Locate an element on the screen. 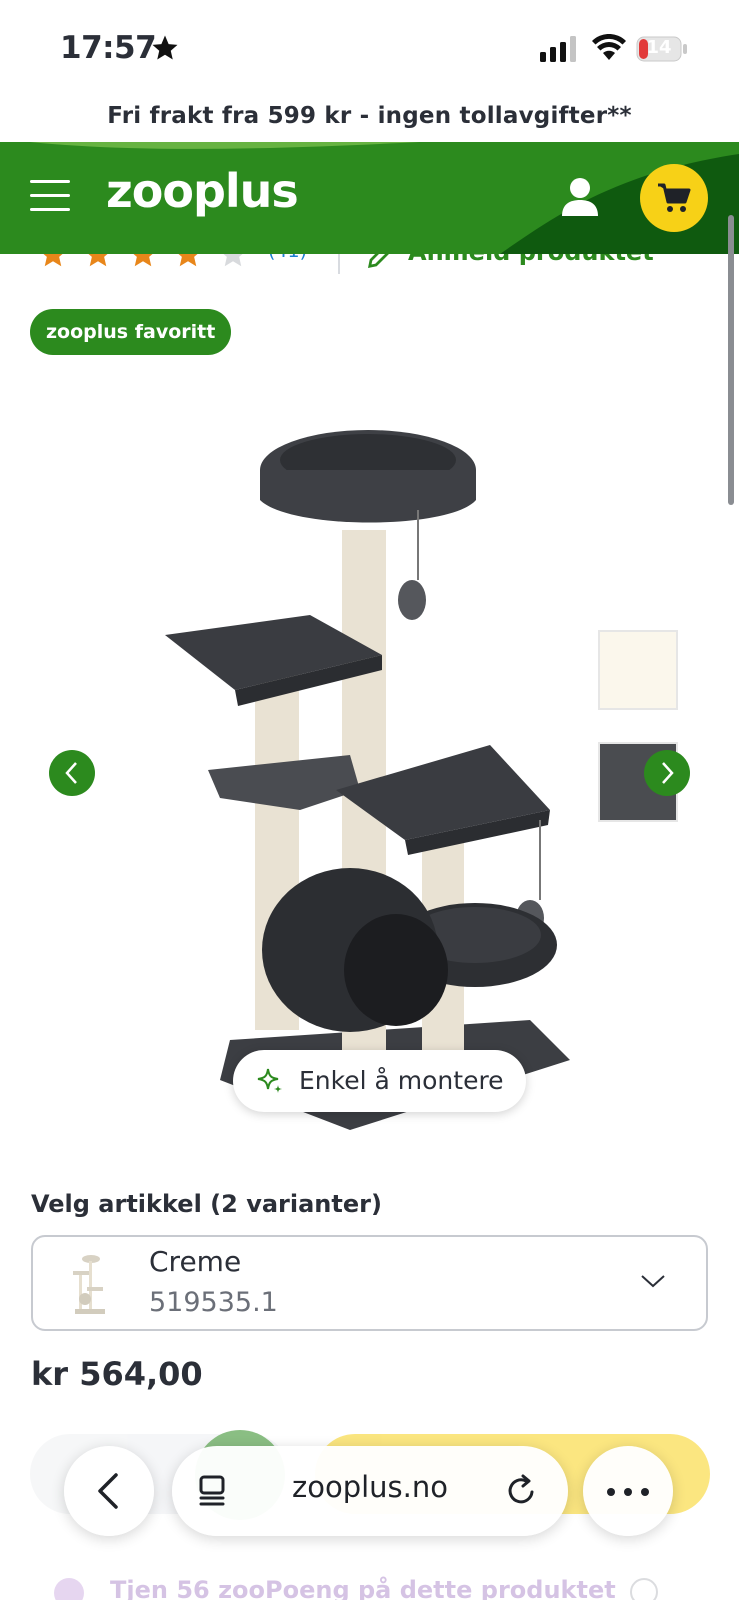  feature-pill: Enkel å montere is located at coordinates (379, 1081).